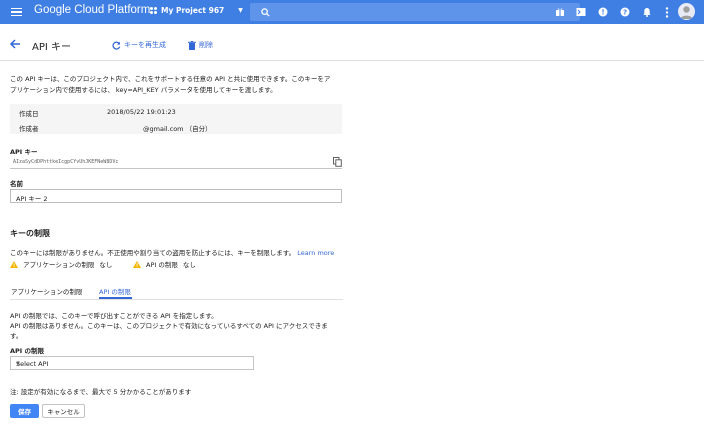 The width and height of the screenshot is (704, 434). What do you see at coordinates (603, 12) in the screenshot?
I see `notifications-chat-icon` at bounding box center [603, 12].